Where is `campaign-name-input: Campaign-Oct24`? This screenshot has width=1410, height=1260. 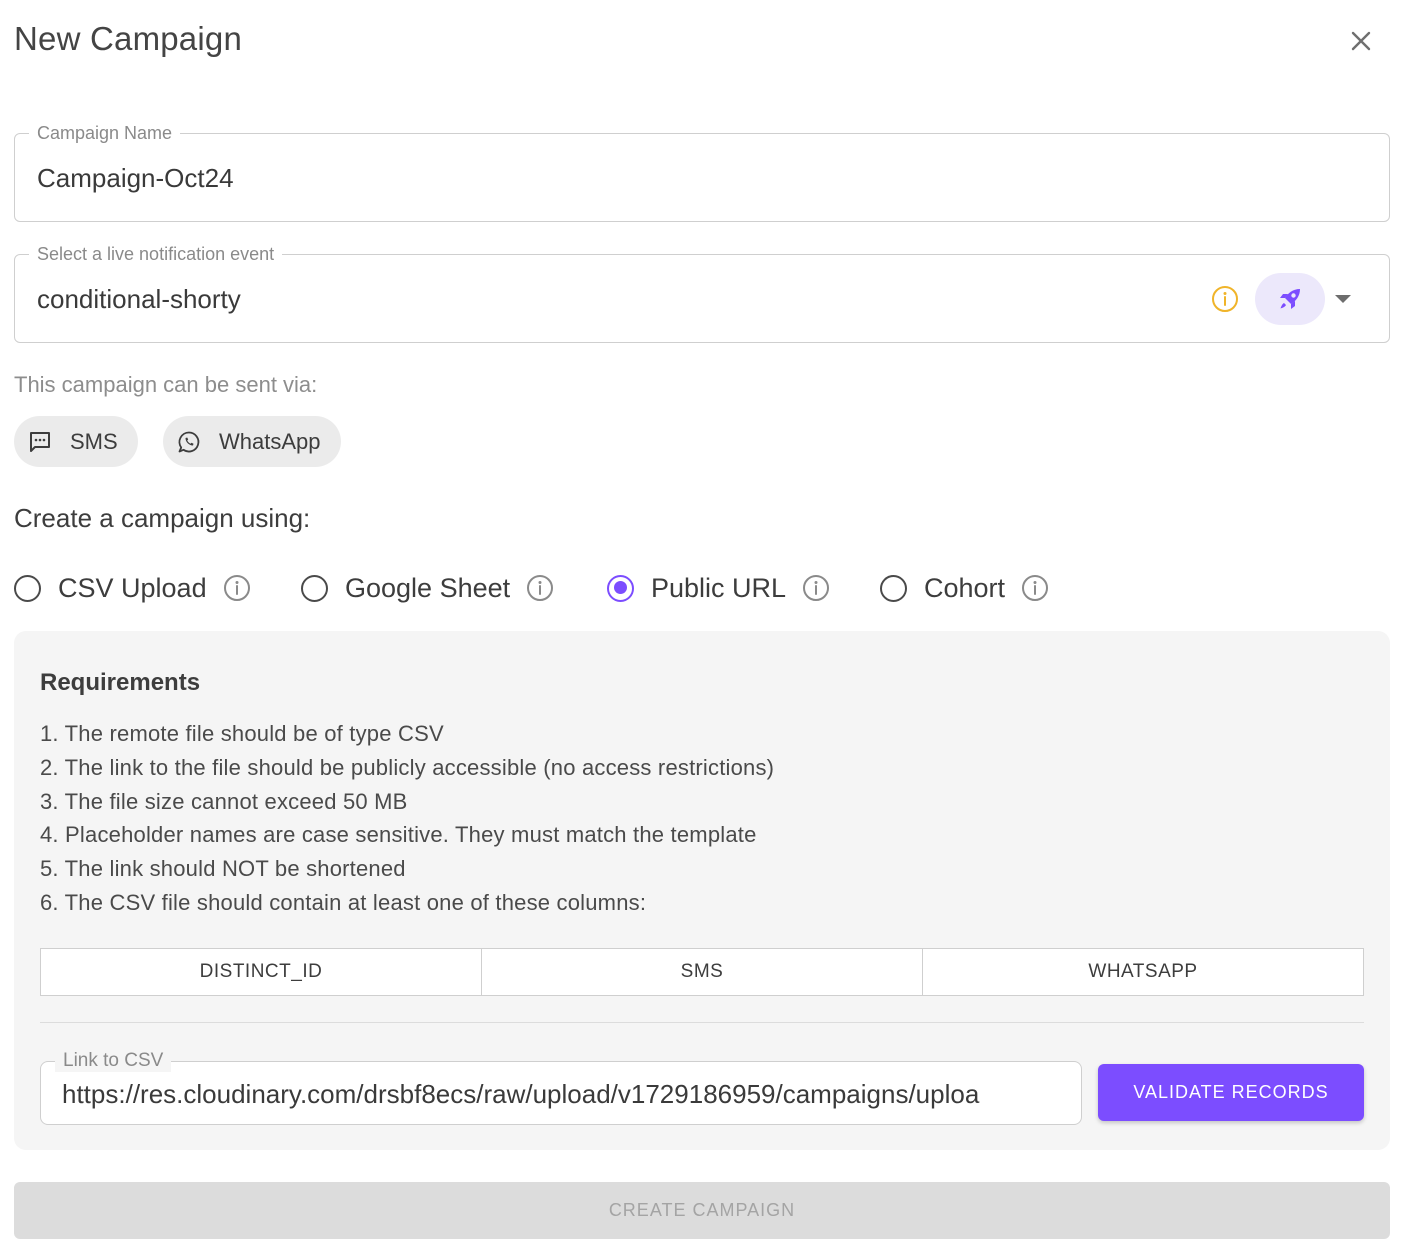
campaign-name-input: Campaign-Oct24 is located at coordinates (135, 178).